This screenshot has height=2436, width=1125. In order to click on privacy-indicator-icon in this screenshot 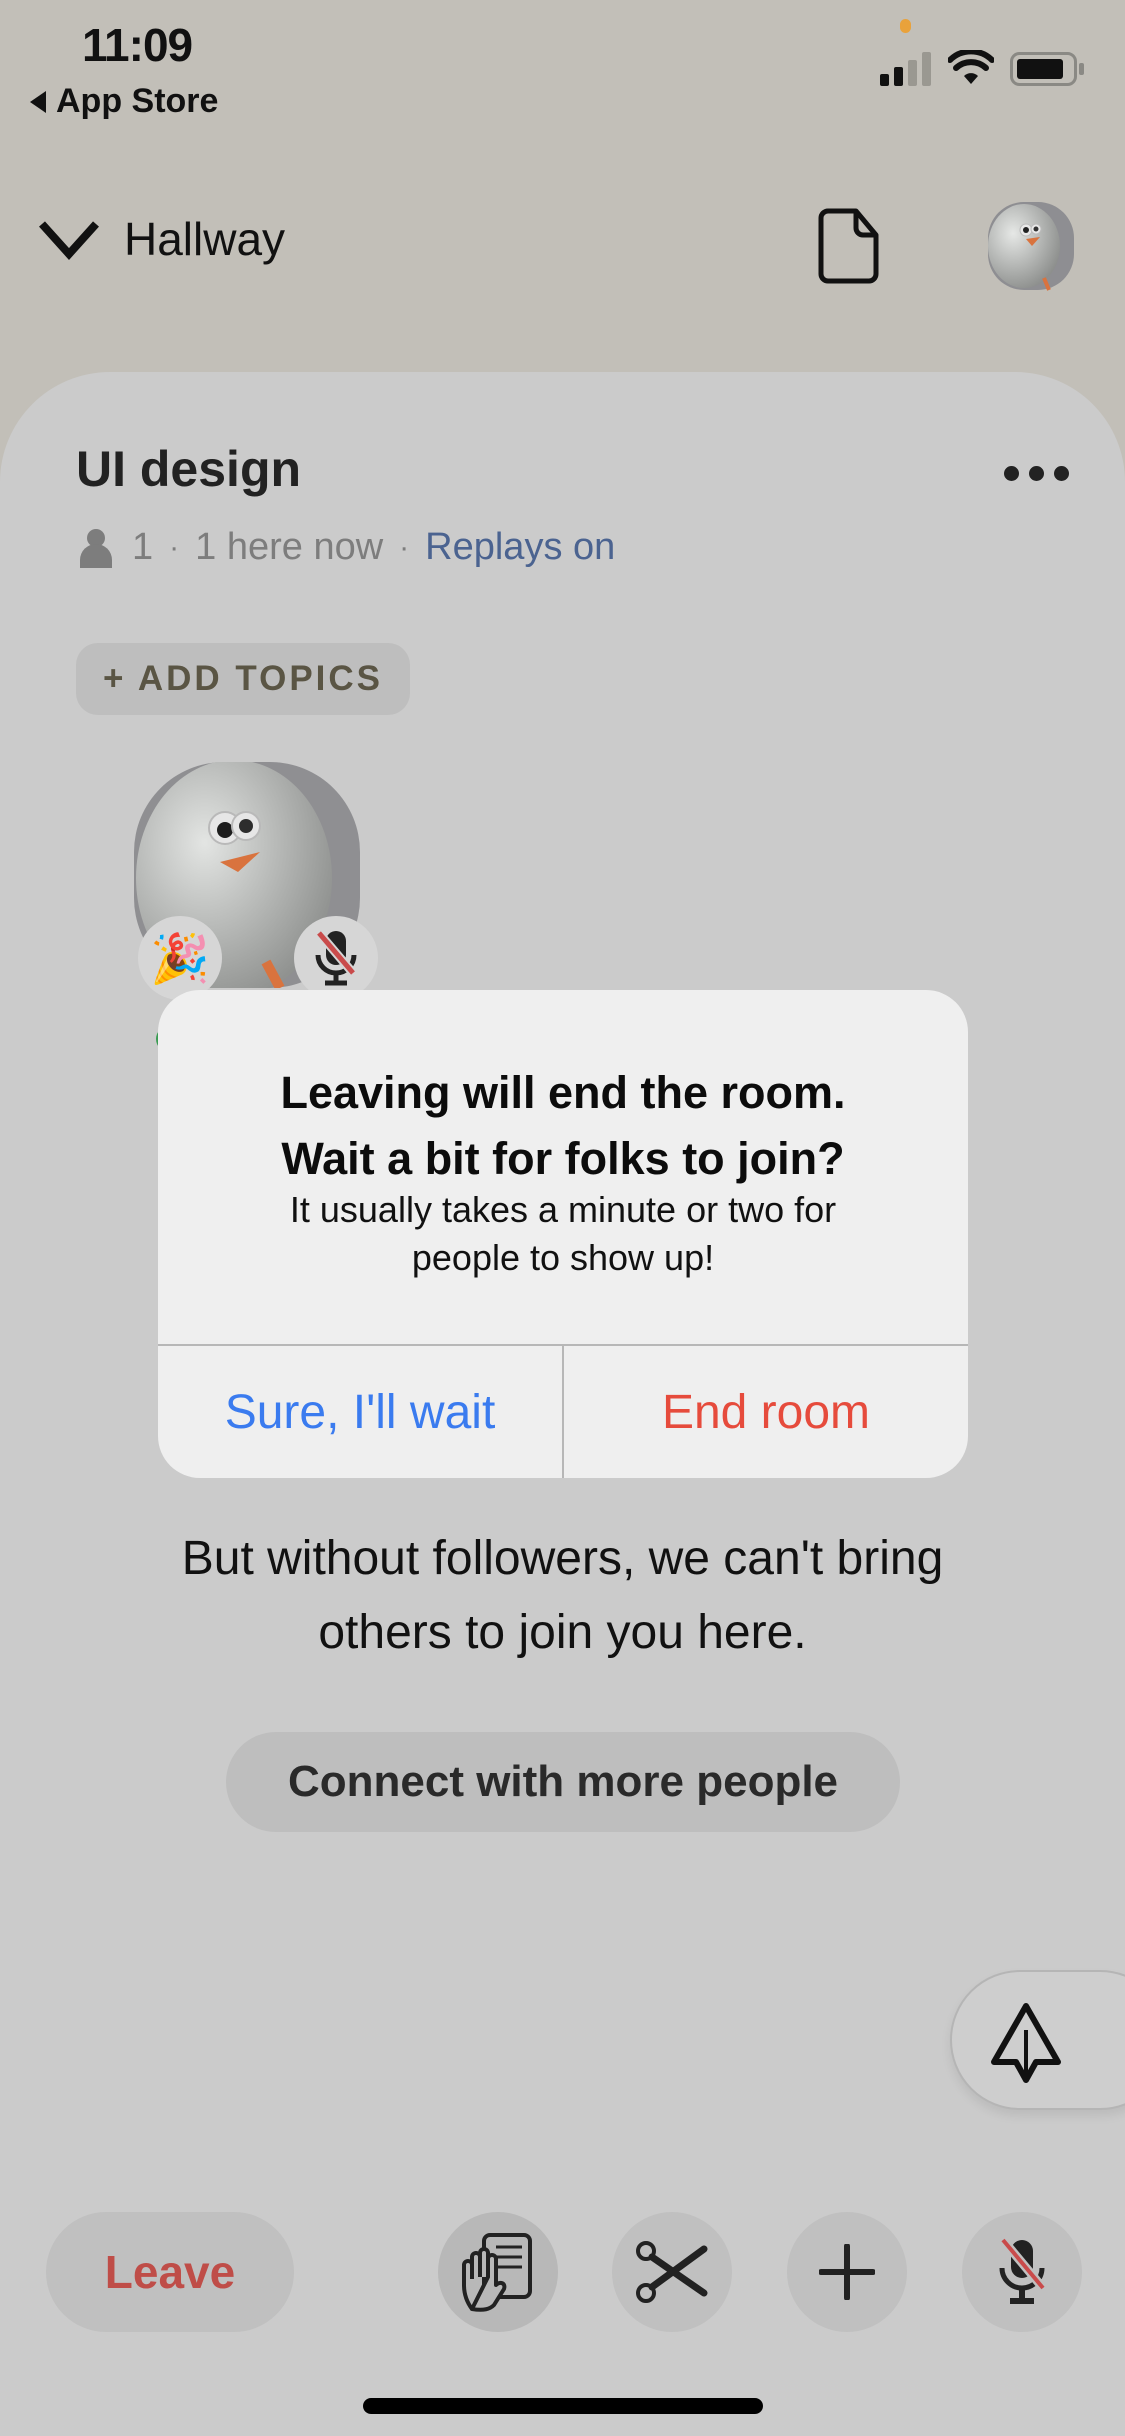, I will do `click(905, 26)`.